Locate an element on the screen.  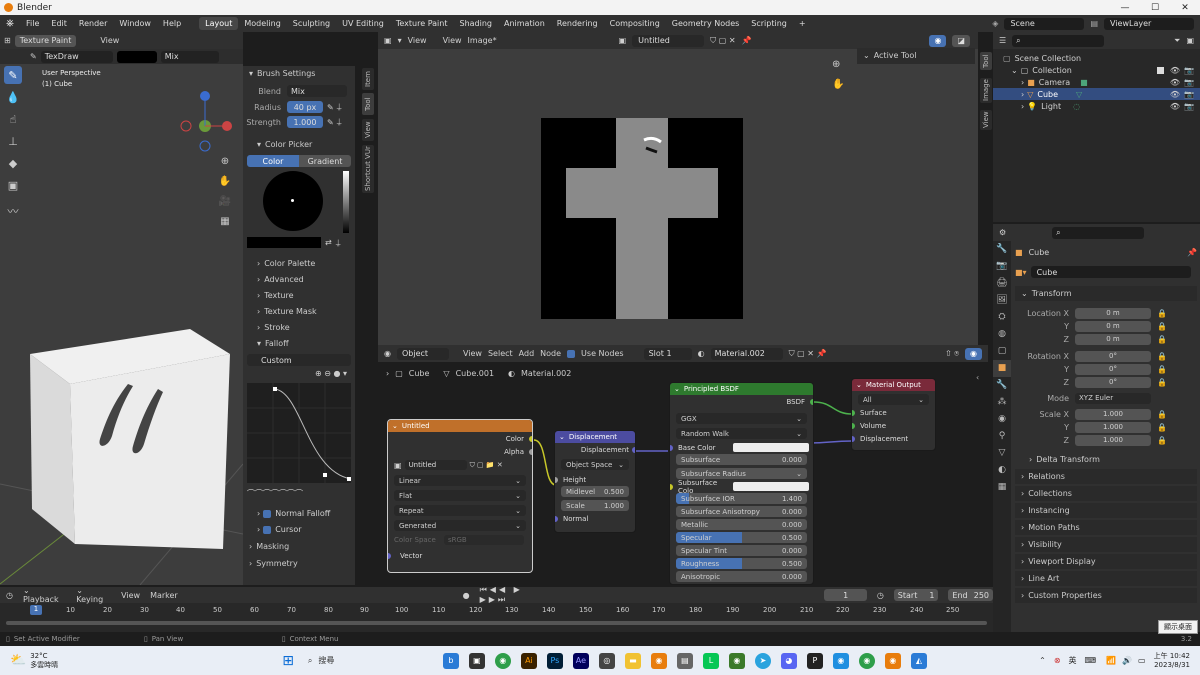
relations-section: › Relations is located at coordinates (1106, 476).